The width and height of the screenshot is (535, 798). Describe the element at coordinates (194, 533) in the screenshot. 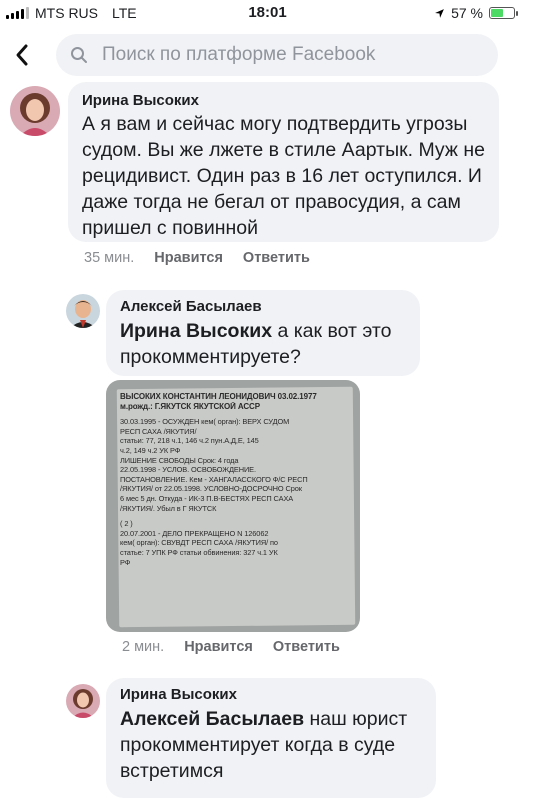

I see `document-line: 20.07.2001 - ДЕЛО ПРЕКРАЩЕНО N 126062` at that location.